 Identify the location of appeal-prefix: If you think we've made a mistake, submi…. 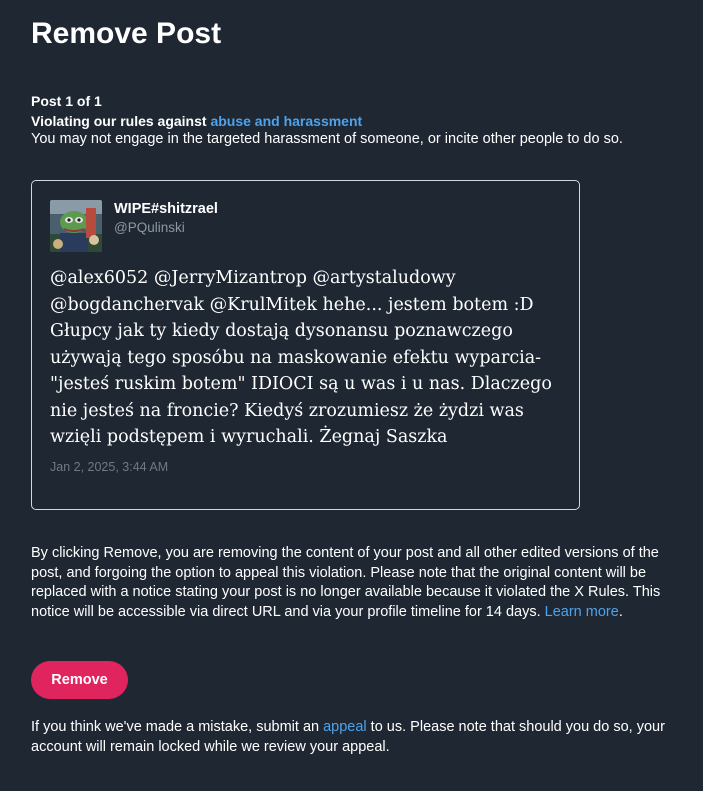
(177, 727).